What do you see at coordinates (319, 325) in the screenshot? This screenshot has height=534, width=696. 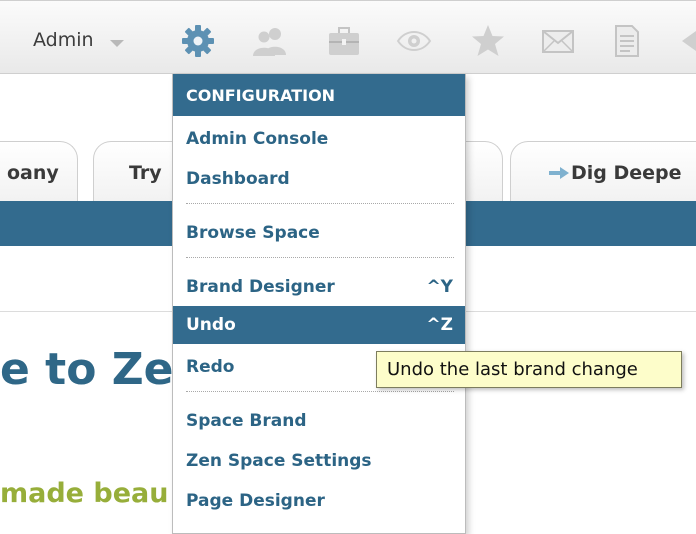 I see `menu-item-undo: Undo ^Z` at bounding box center [319, 325].